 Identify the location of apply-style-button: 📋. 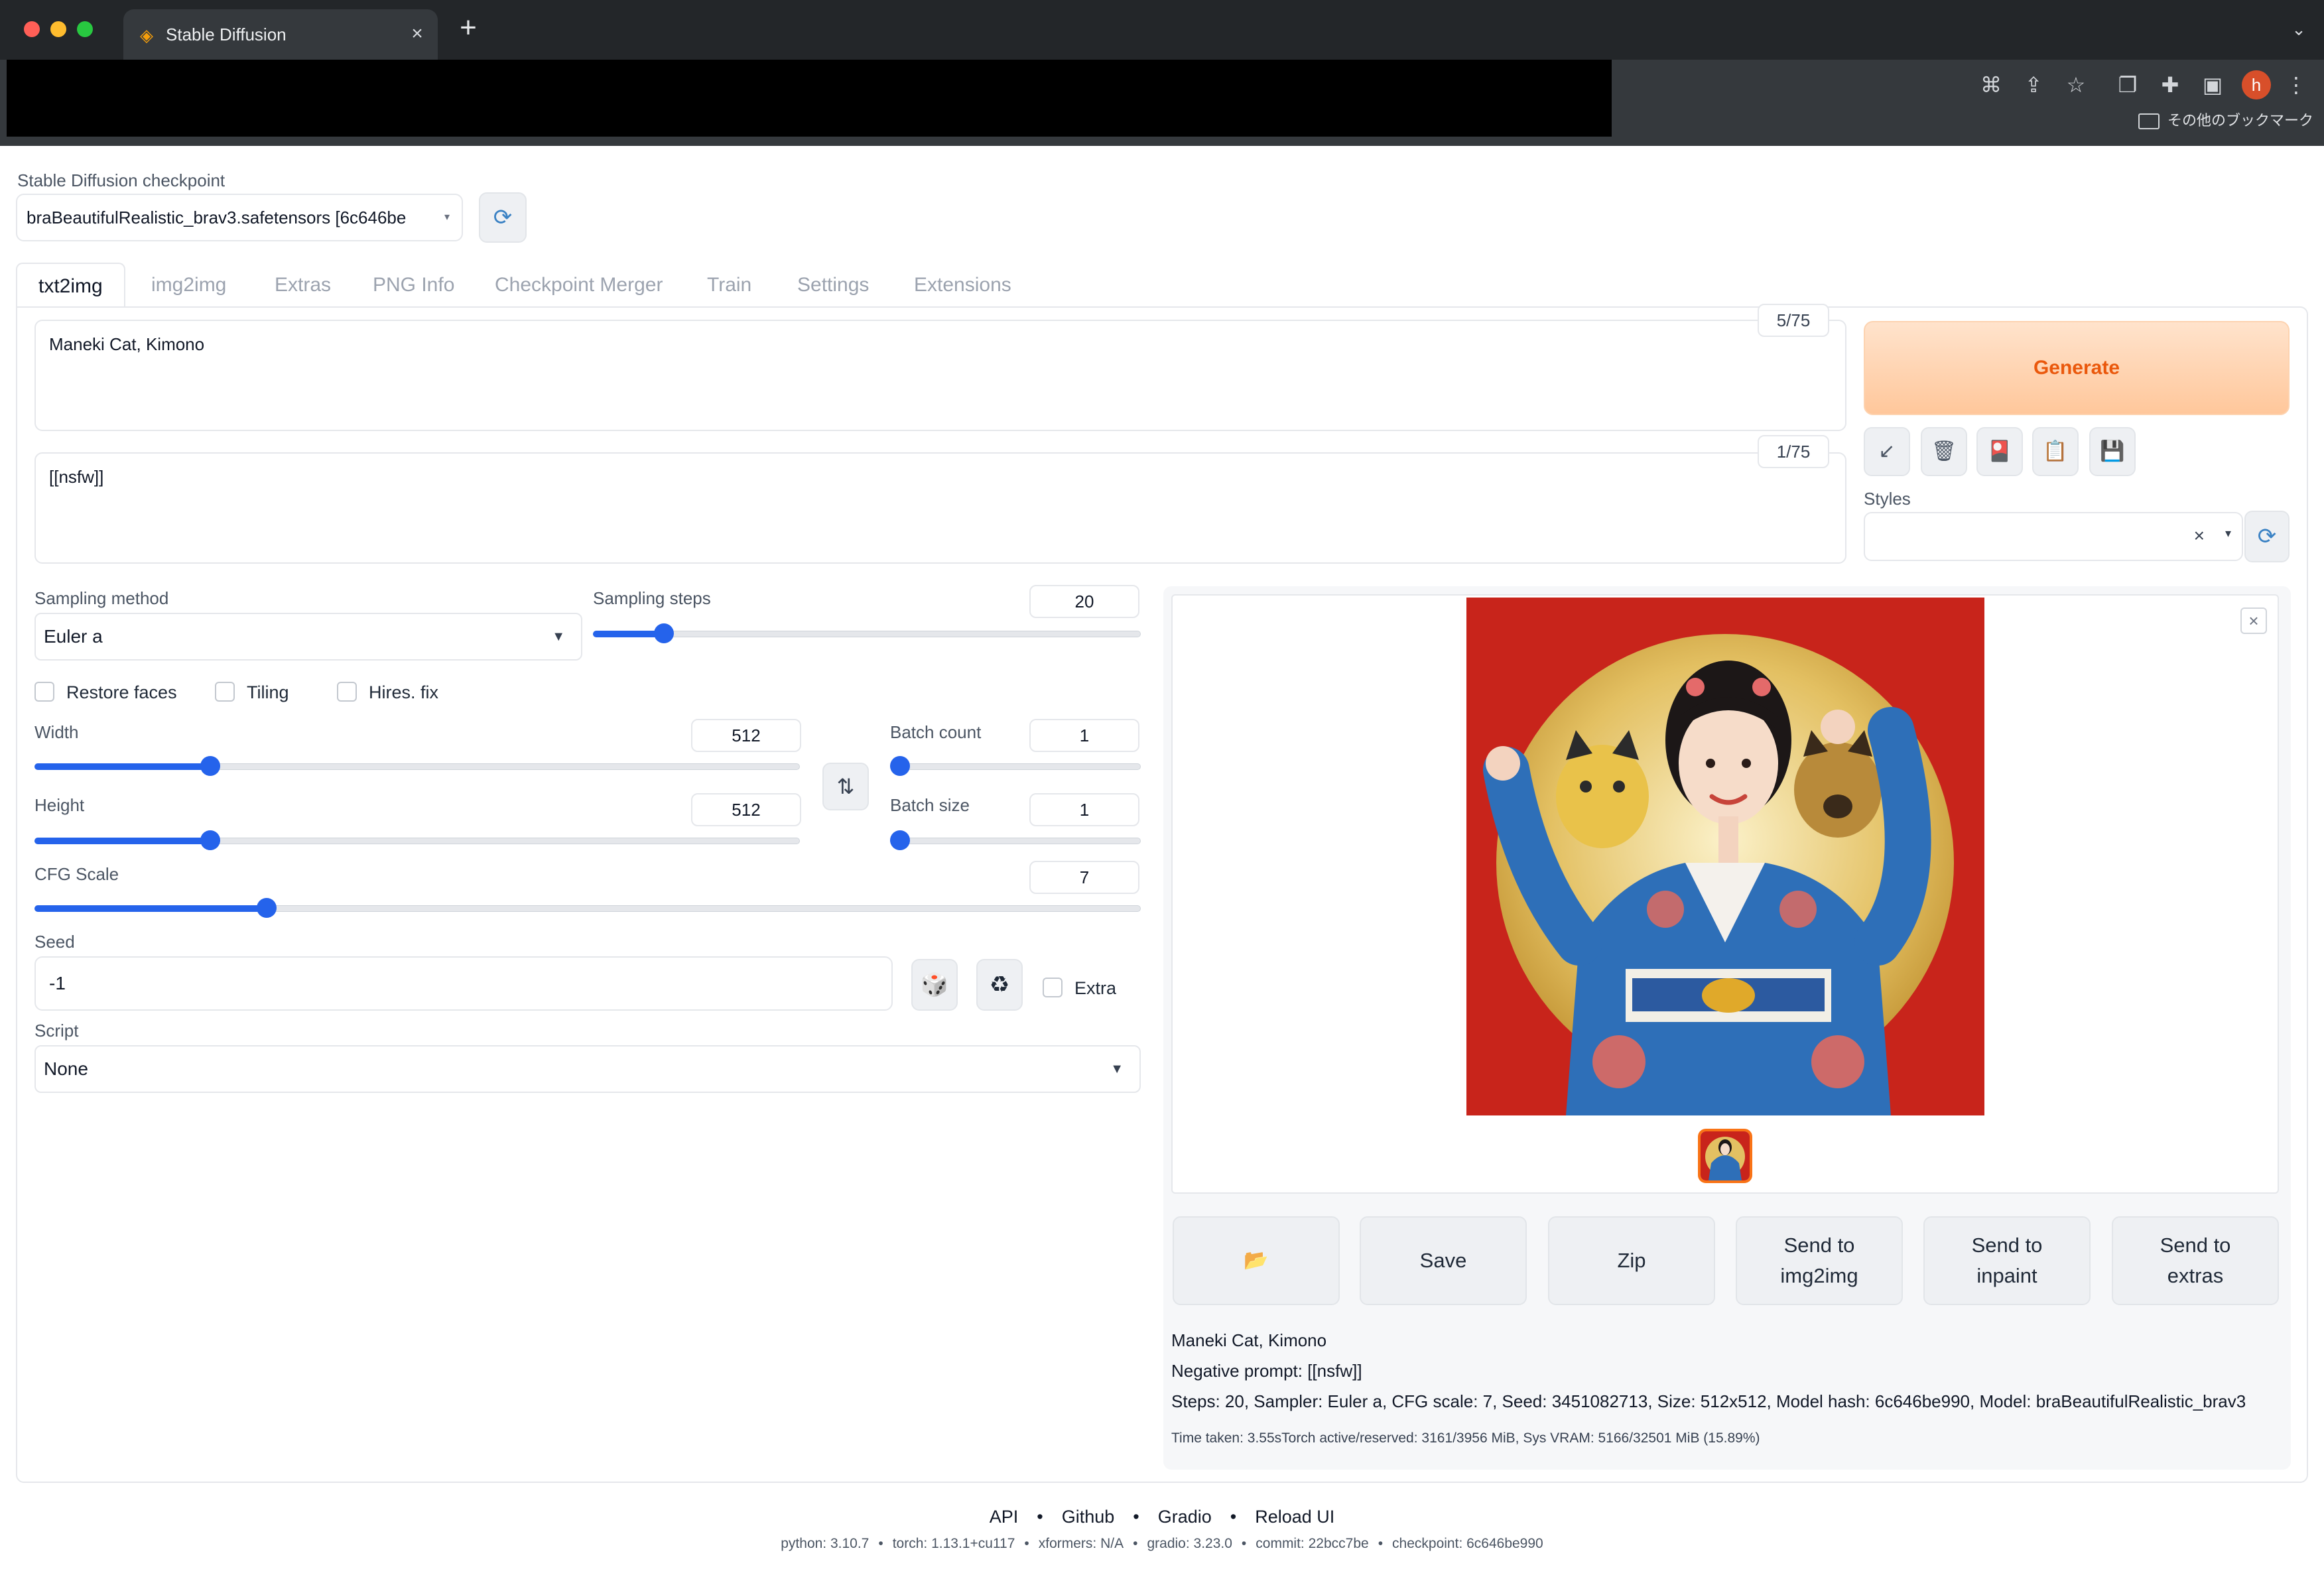
(2055, 452).